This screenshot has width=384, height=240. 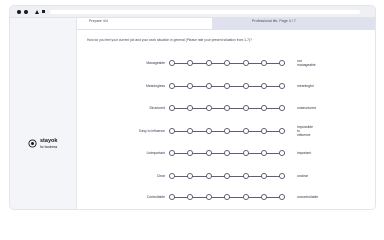 I want to click on rating-row: Clear unclear, so click(x=226, y=176).